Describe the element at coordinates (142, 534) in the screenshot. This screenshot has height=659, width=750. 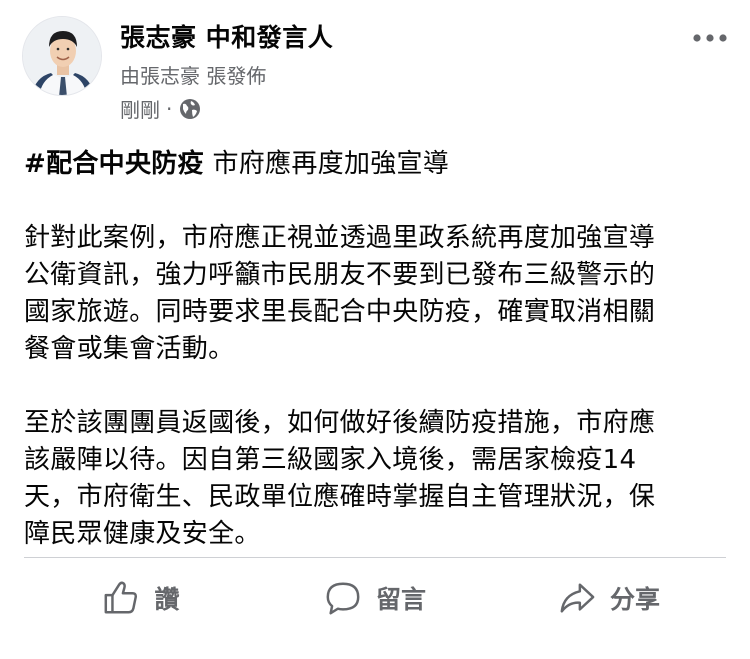
I see `paragraph-line: 障民眾健康及安全。` at that location.